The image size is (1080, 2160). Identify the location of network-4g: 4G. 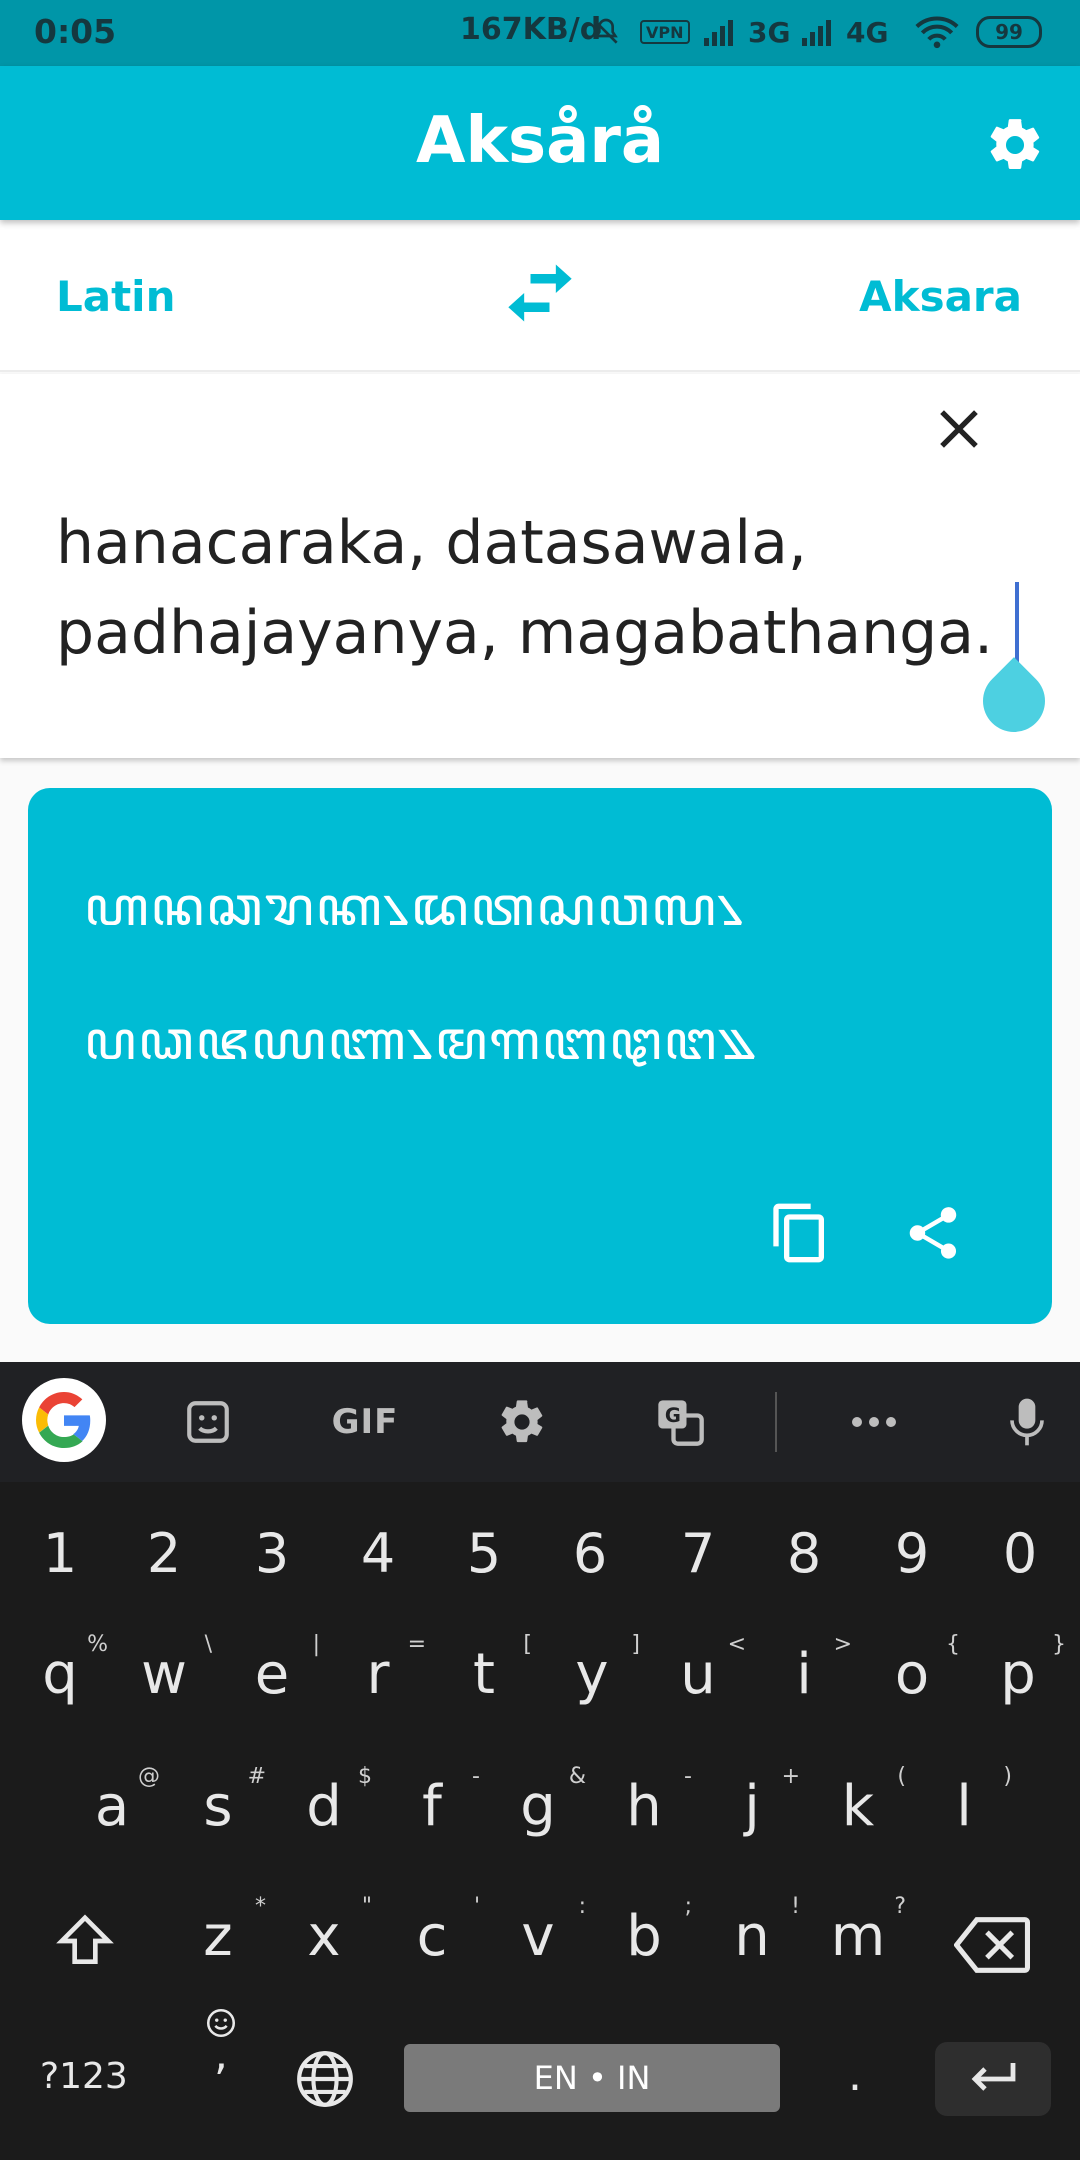
(867, 32).